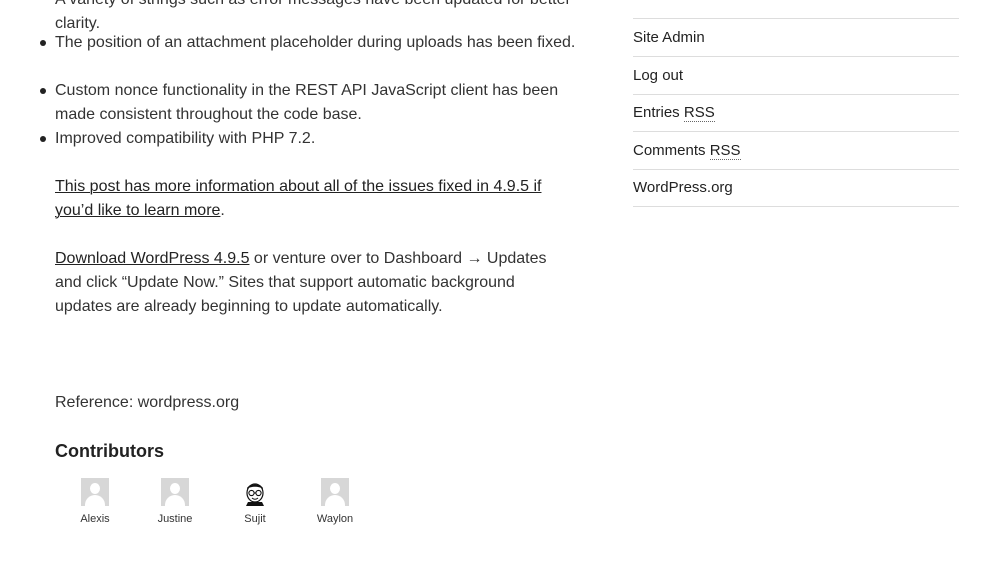 This screenshot has width=987, height=561. I want to click on list-item: Improved compatibility with PHP 7.2., so click(310, 139).